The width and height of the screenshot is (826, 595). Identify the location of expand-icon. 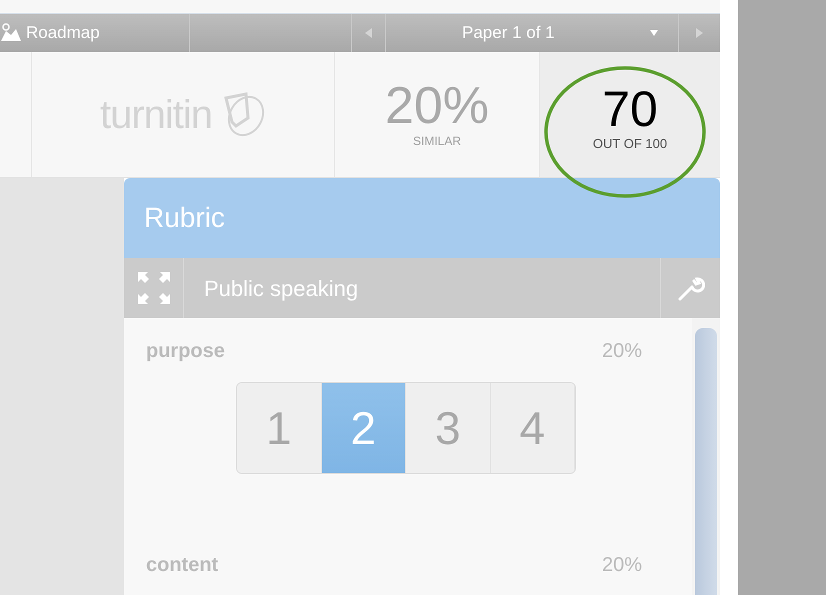
(154, 288).